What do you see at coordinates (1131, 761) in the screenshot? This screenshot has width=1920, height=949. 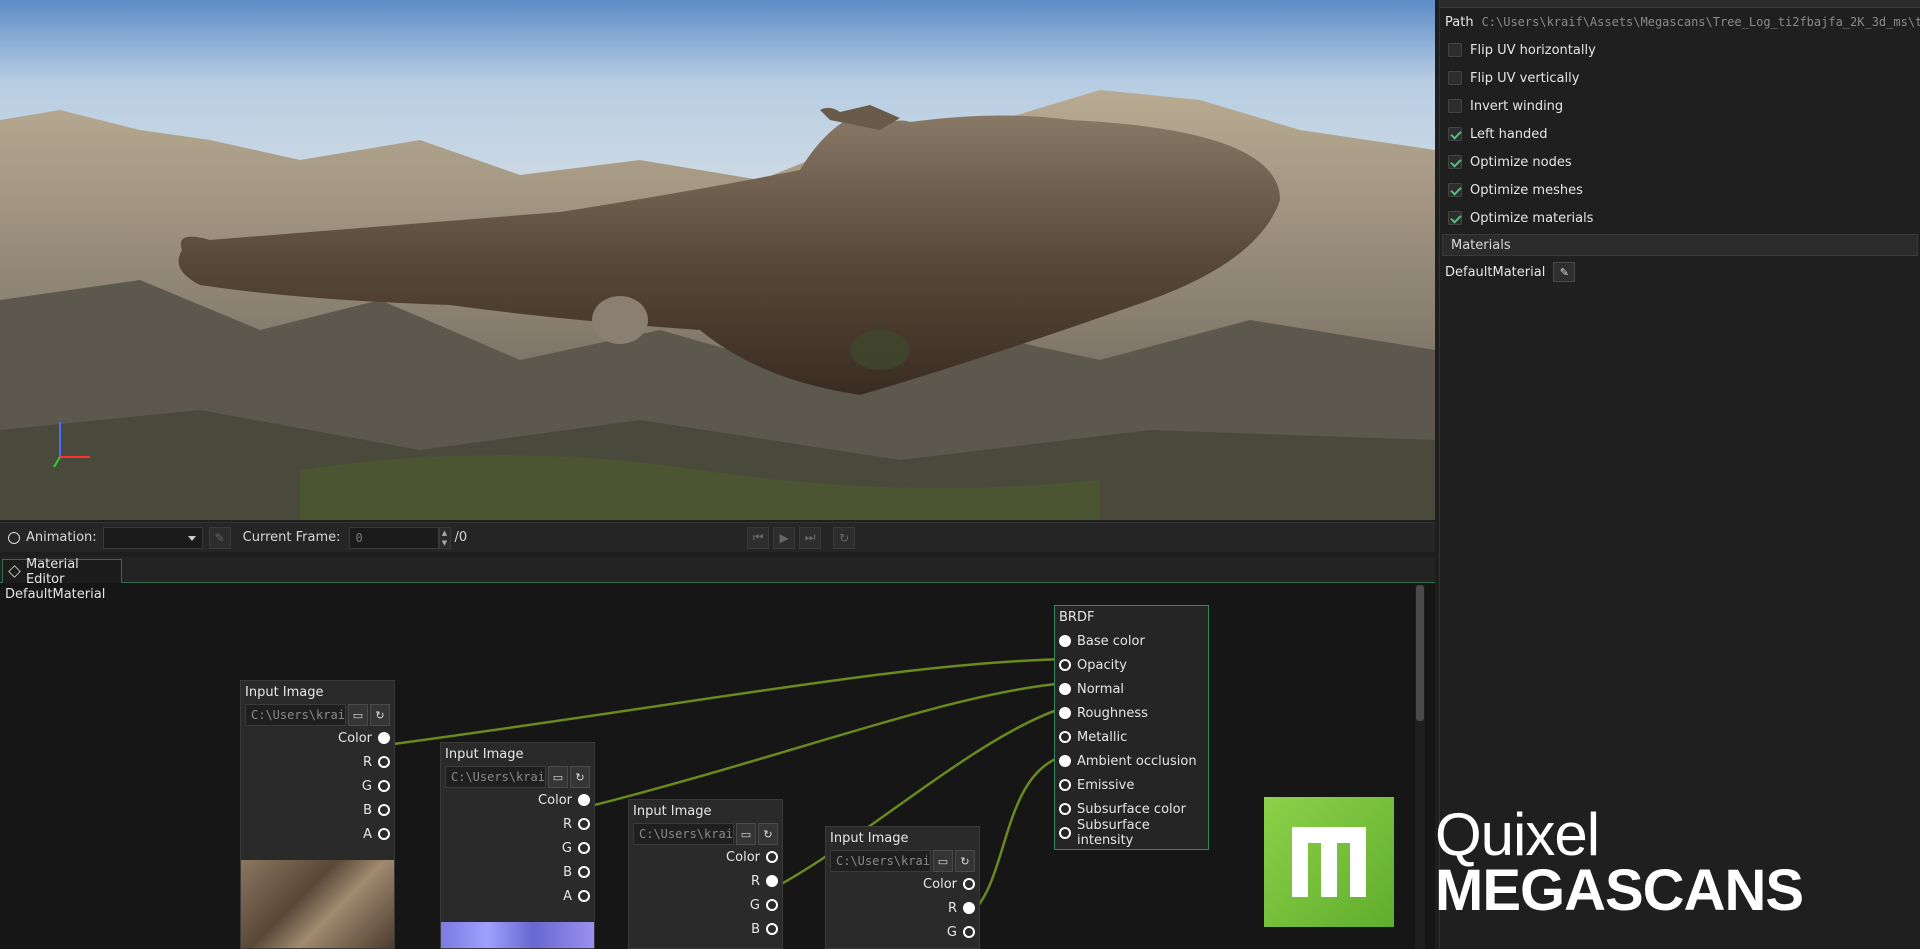 I see `input-port-ambient-occlusion: Ambient occlusion` at bounding box center [1131, 761].